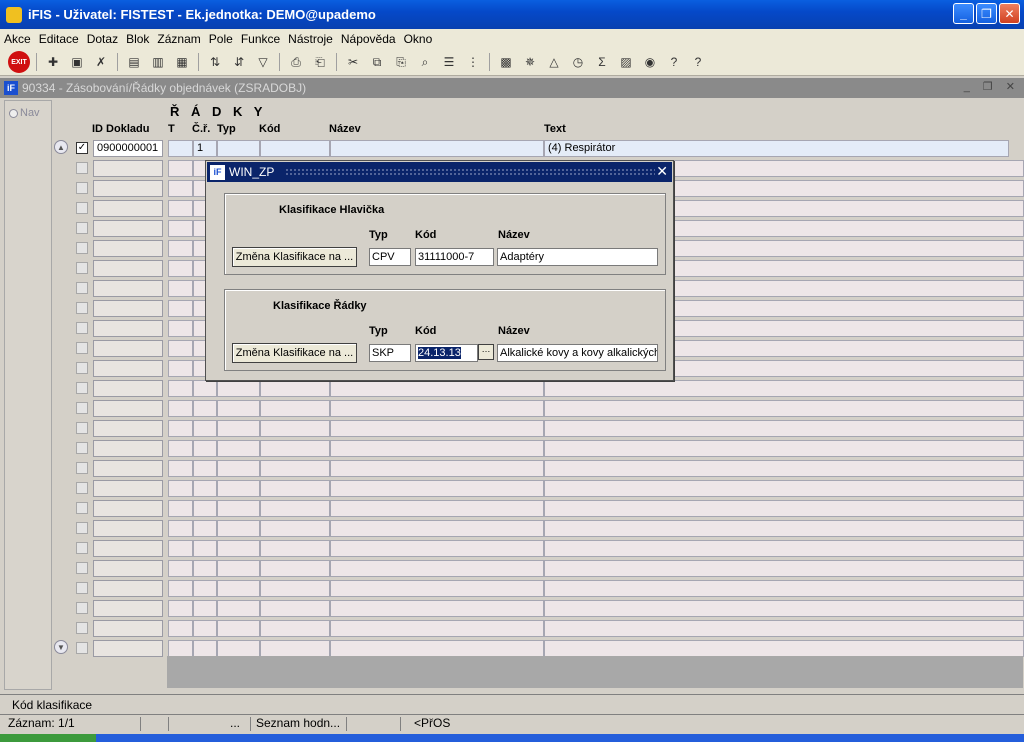 The height and width of the screenshot is (742, 1024). Describe the element at coordinates (963, 13) in the screenshot. I see `minimize-button: _` at that location.